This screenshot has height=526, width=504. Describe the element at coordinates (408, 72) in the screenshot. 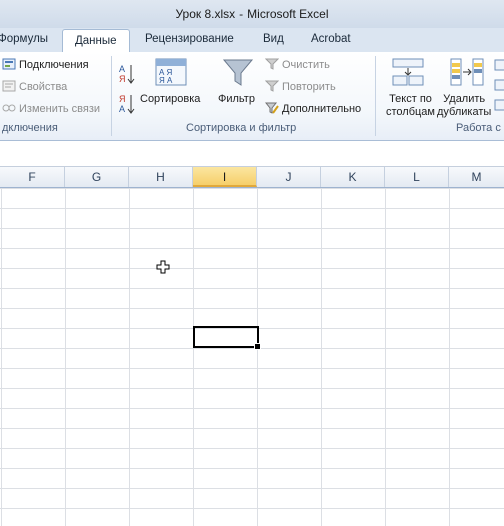

I see `text-to-columns-icon` at that location.